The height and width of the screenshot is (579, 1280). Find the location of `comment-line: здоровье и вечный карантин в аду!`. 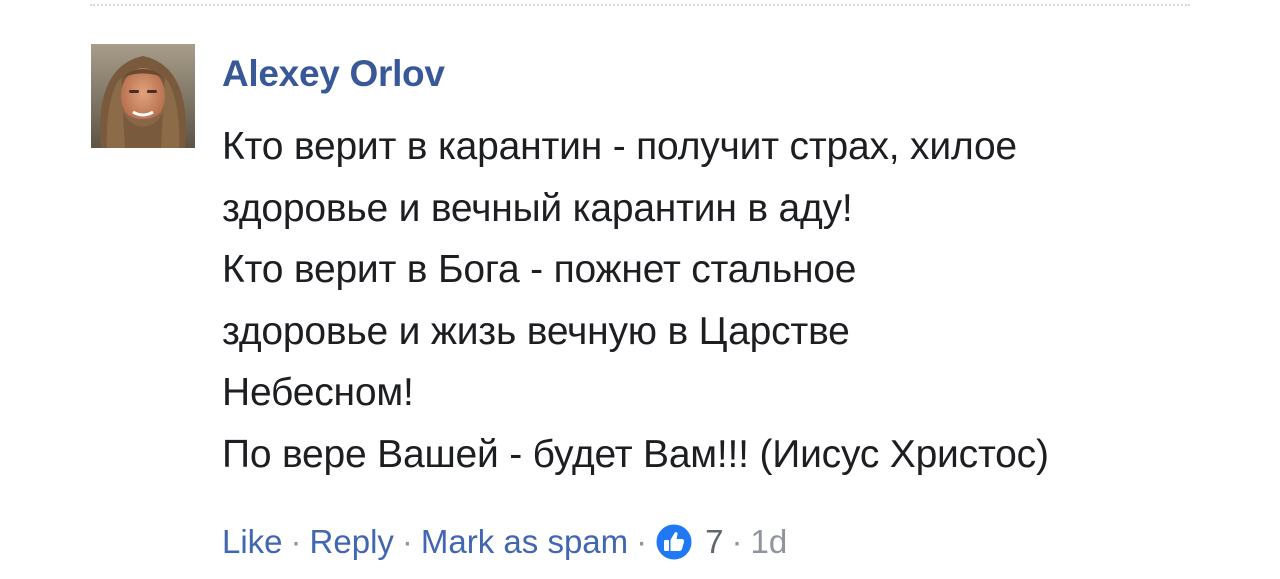

comment-line: здоровье и вечный карантин в аду! is located at coordinates (537, 208).